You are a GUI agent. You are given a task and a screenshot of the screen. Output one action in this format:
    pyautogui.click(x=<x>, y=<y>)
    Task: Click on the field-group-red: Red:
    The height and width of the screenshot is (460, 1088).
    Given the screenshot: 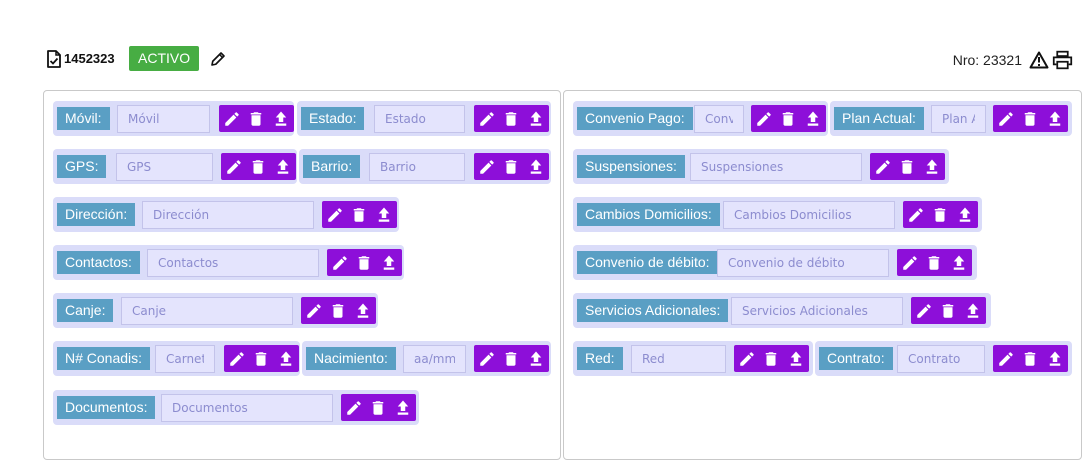 What is the action you would take?
    pyautogui.click(x=693, y=358)
    